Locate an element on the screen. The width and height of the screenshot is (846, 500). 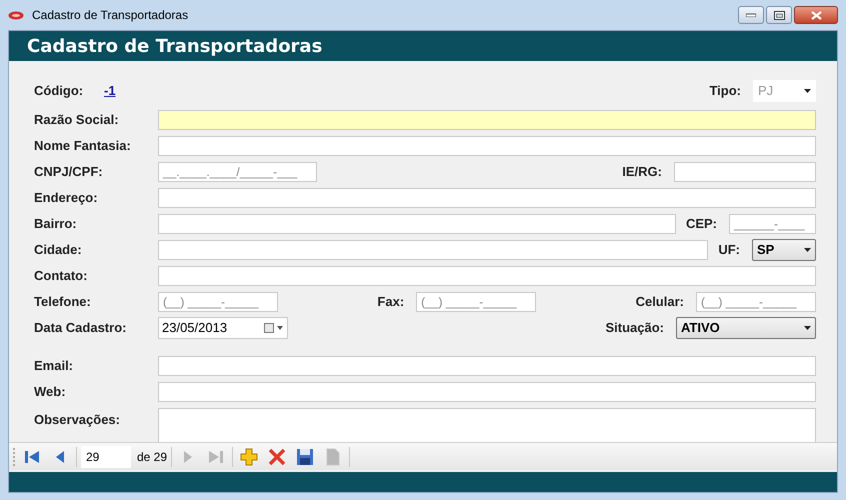
masked-input-field: __.____.____/_____-___ is located at coordinates (237, 172).